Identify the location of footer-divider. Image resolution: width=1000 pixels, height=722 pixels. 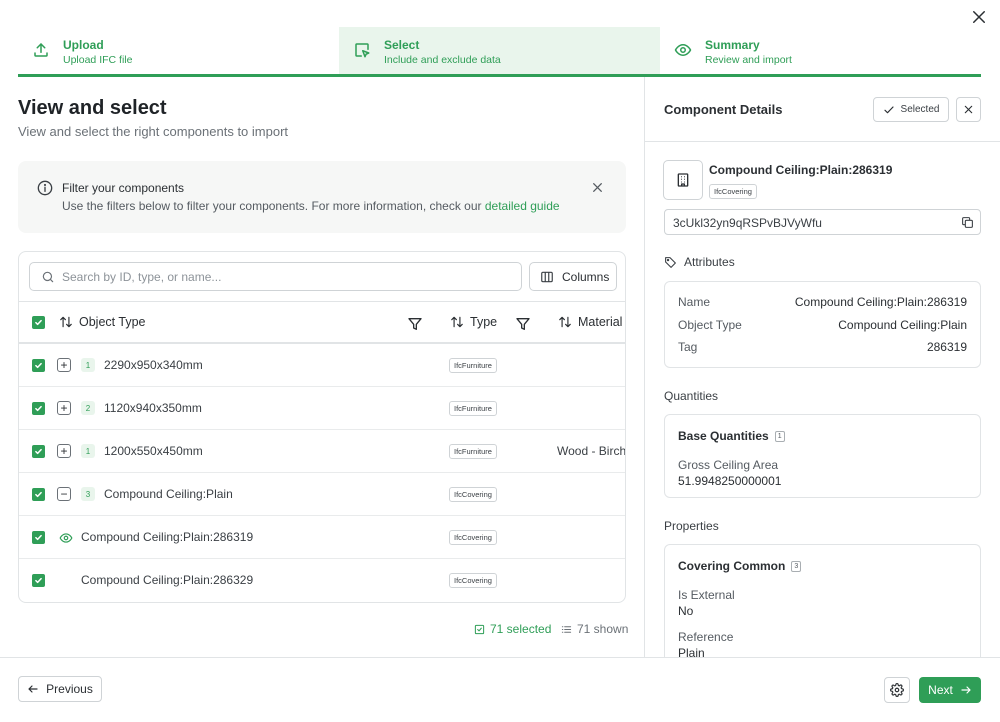
(500, 657).